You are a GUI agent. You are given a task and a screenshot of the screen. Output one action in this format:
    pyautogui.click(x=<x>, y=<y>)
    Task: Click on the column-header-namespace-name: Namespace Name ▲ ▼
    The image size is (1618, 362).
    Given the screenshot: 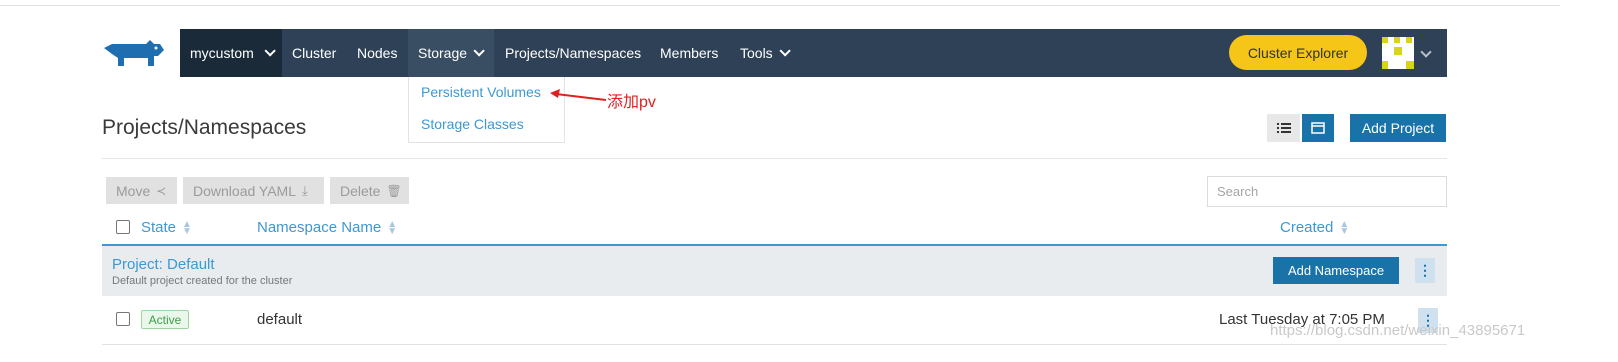 What is the action you would take?
    pyautogui.click(x=327, y=227)
    